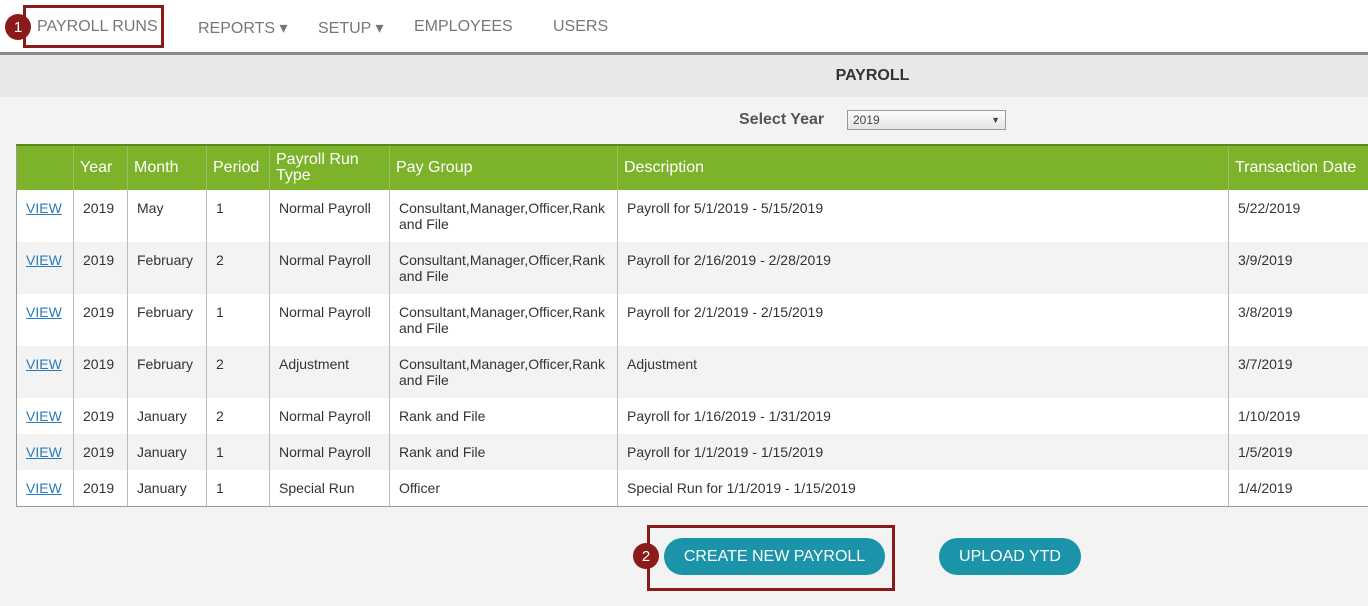 This screenshot has width=1368, height=606. Describe the element at coordinates (872, 75) in the screenshot. I see `page-title: PAYROLL` at that location.